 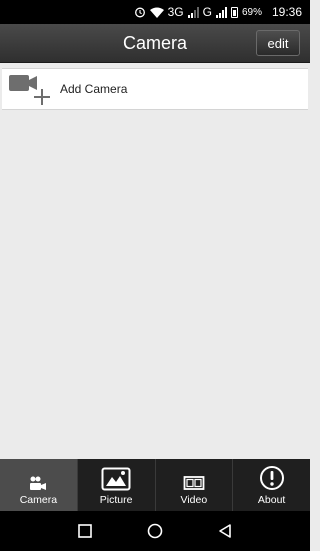 What do you see at coordinates (139, 12) in the screenshot?
I see `alarm-icon` at bounding box center [139, 12].